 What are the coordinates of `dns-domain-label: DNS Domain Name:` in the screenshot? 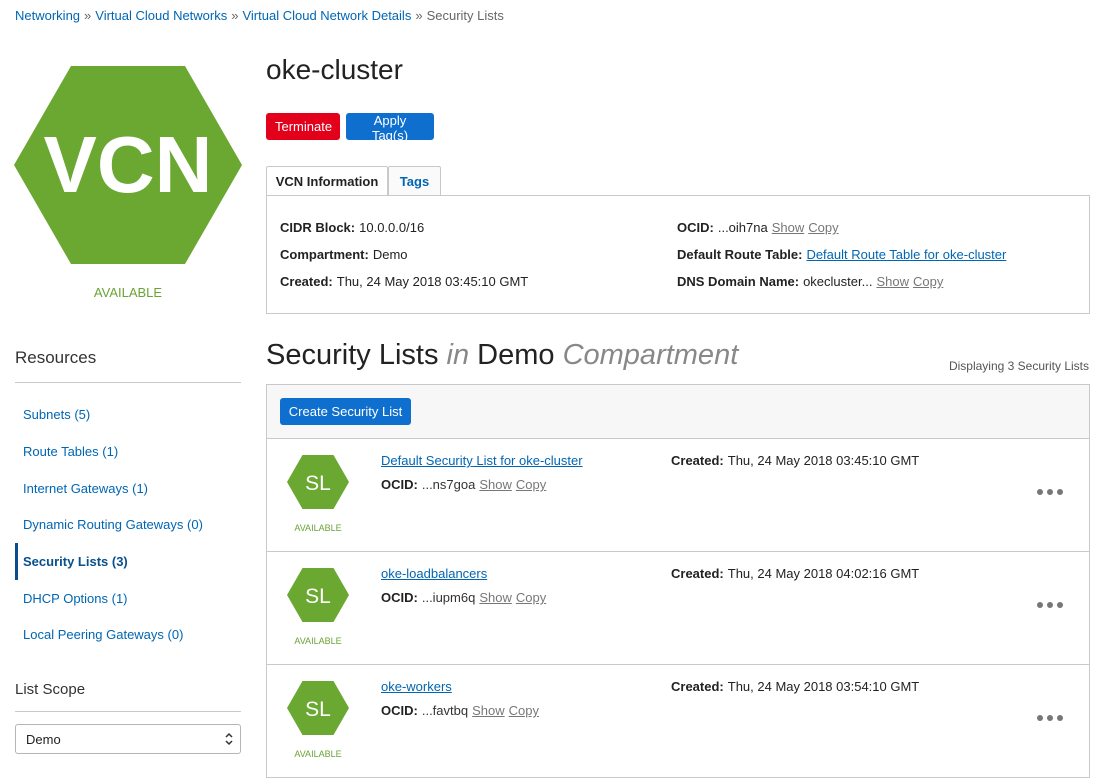 It's located at (738, 281).